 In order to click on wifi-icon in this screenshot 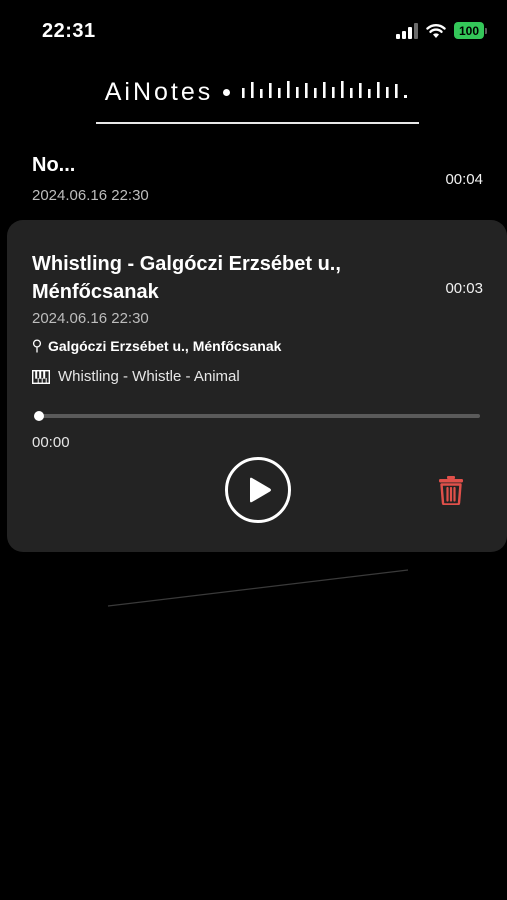, I will do `click(436, 30)`.